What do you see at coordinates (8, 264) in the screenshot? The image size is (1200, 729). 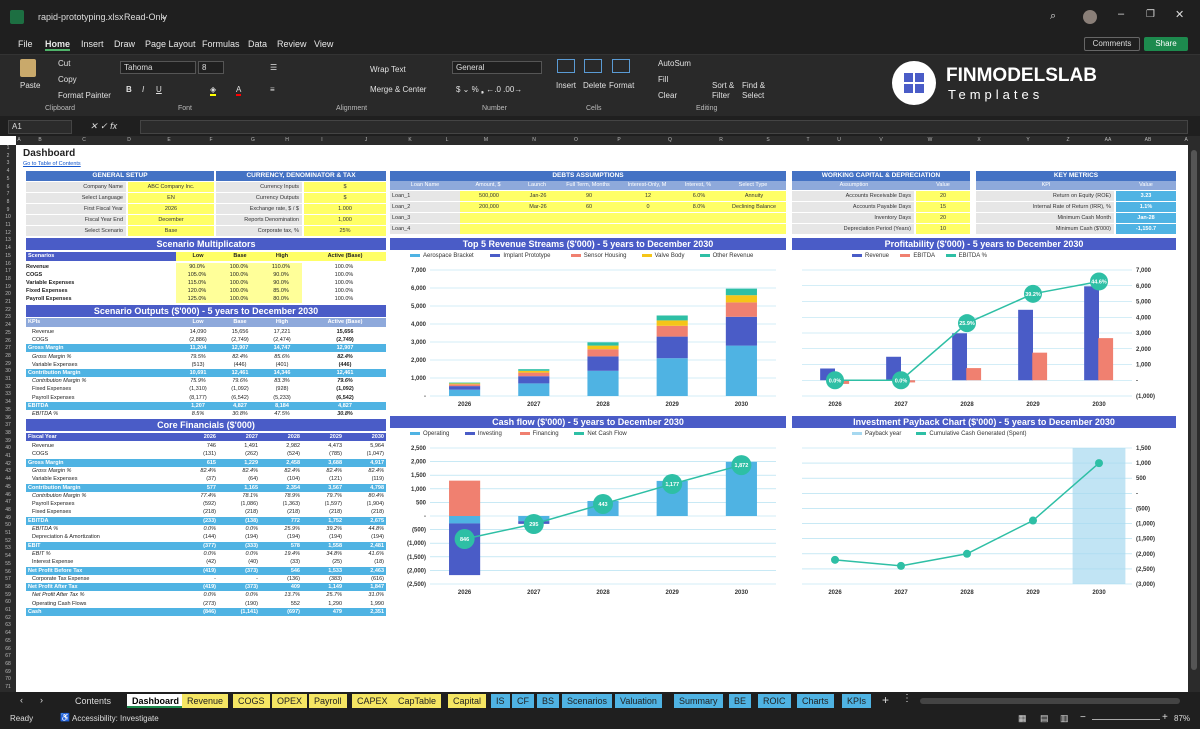 I see `row-header: 16` at bounding box center [8, 264].